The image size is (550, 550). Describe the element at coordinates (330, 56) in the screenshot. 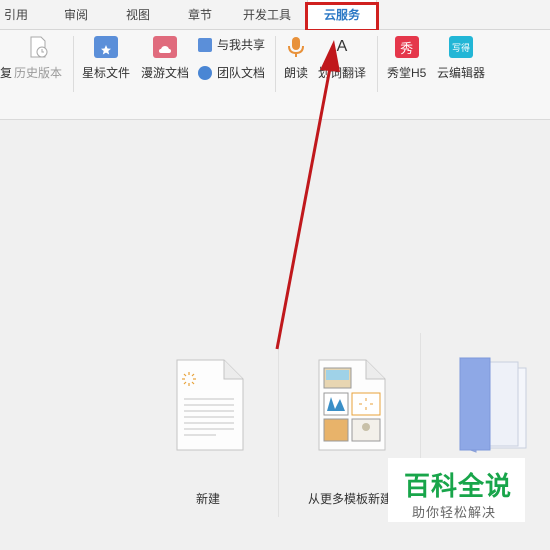

I see `arrow-head` at that location.